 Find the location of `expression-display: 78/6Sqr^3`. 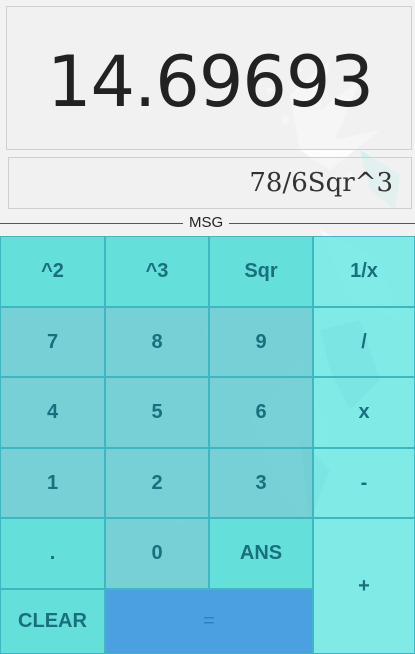

expression-display: 78/6Sqr^3 is located at coordinates (210, 183).